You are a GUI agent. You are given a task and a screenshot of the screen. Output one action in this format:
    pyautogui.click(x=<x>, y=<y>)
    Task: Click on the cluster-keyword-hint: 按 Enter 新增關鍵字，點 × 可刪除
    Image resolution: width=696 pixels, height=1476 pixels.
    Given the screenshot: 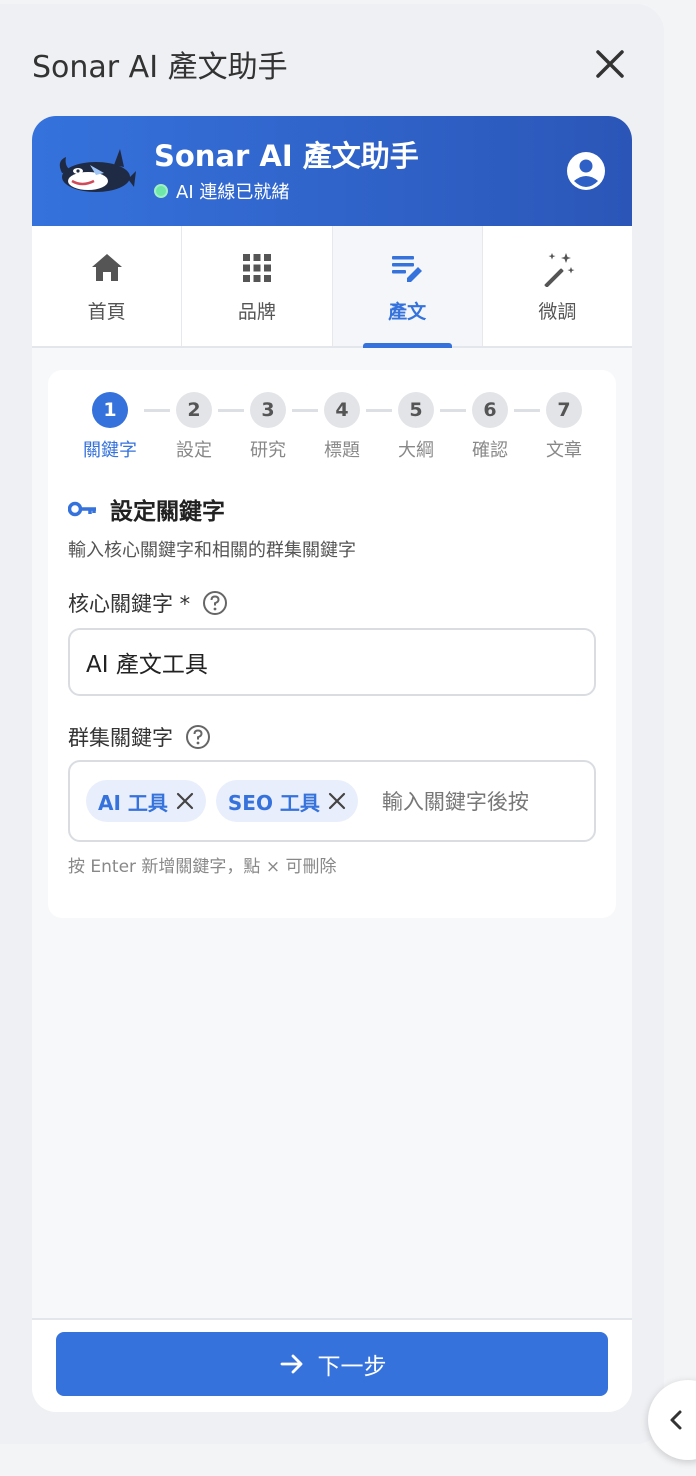 What is the action you would take?
    pyautogui.click(x=202, y=867)
    